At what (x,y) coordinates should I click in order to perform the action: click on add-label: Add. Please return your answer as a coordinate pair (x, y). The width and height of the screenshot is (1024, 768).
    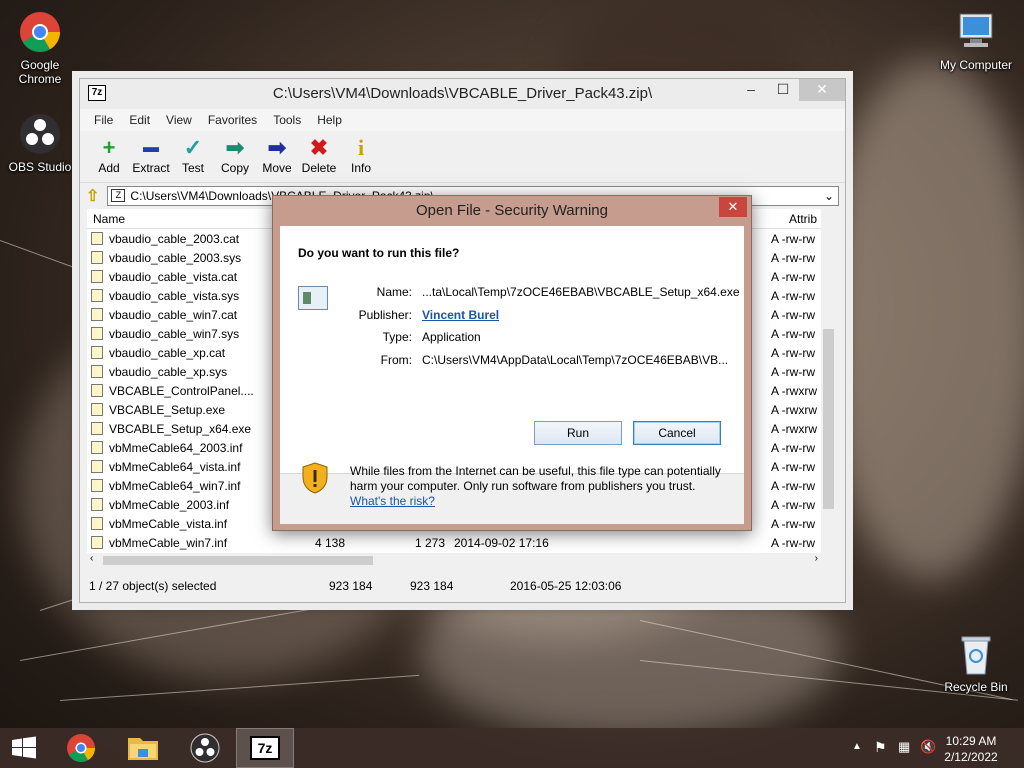
    Looking at the image, I should click on (109, 168).